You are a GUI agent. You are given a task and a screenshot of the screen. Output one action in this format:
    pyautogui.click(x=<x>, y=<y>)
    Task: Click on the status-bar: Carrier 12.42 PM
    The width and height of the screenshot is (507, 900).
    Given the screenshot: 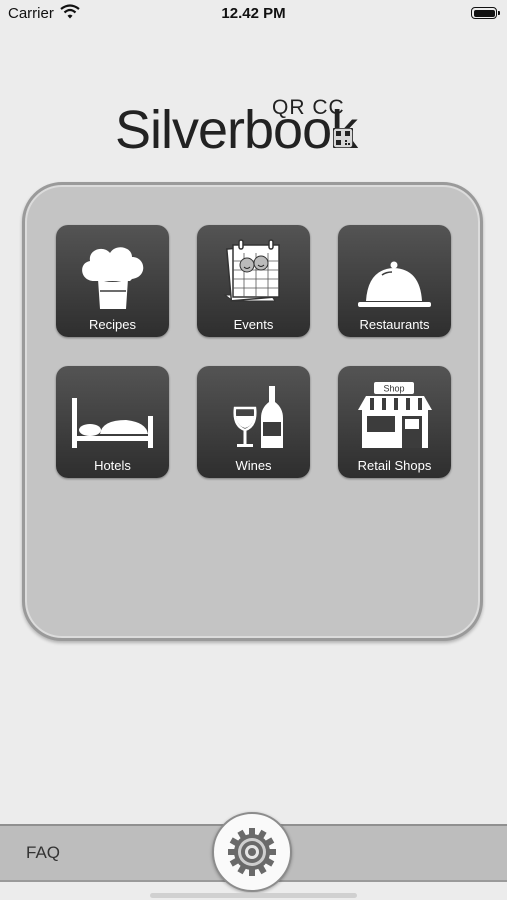 What is the action you would take?
    pyautogui.click(x=253, y=14)
    